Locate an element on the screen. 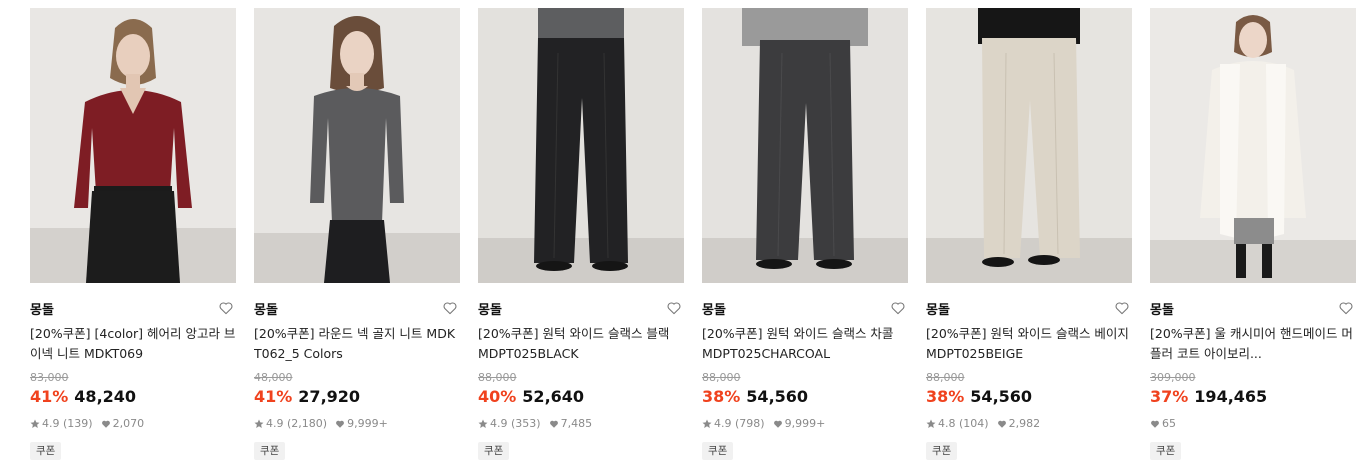 Image resolution: width=1371 pixels, height=472 pixels. discount-rate: 37% is located at coordinates (1169, 396).